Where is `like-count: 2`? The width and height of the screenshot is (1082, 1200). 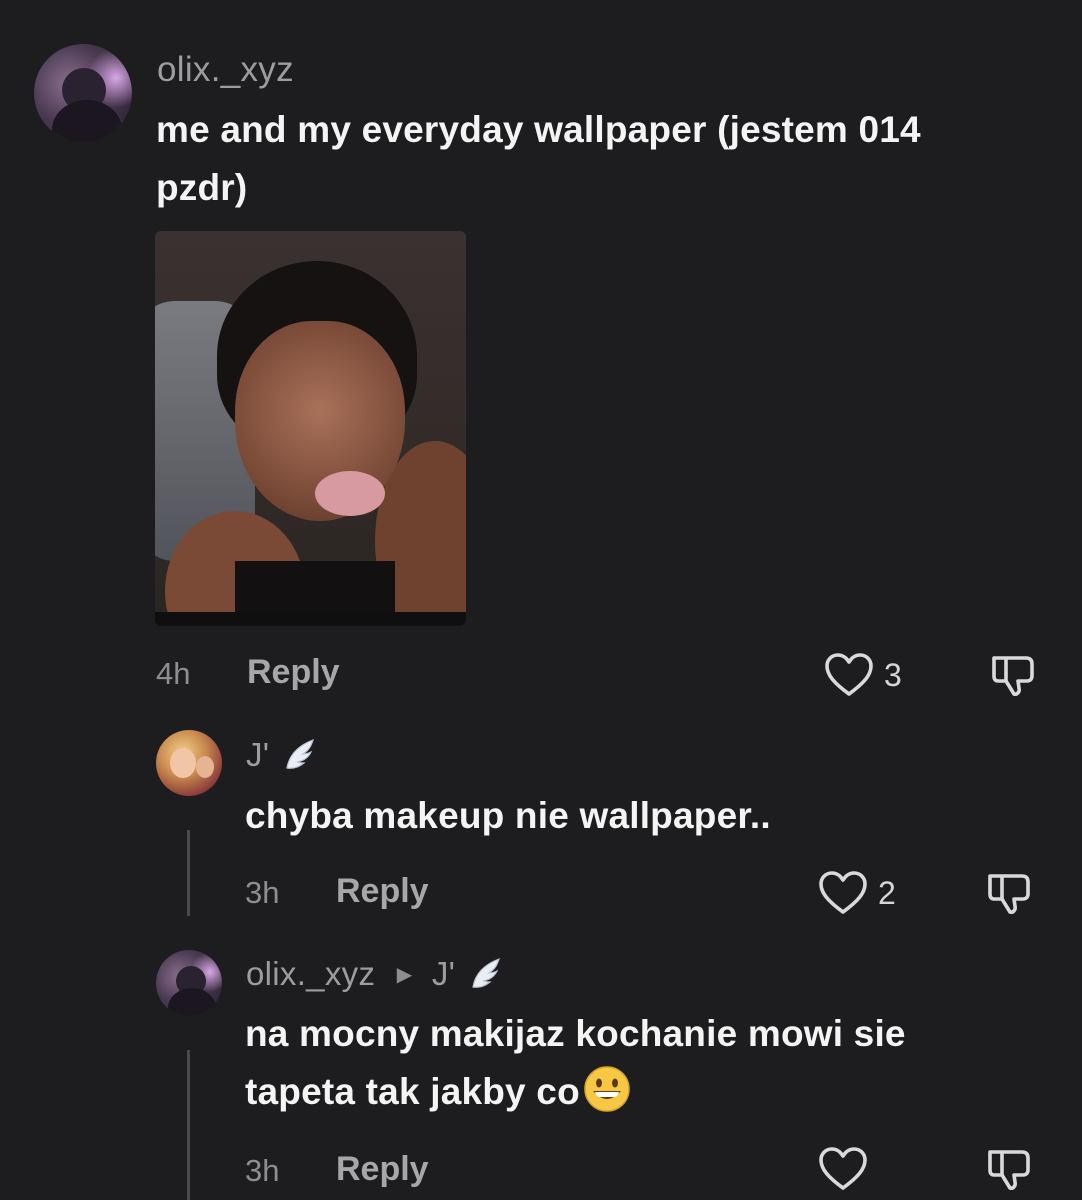 like-count: 2 is located at coordinates (887, 893).